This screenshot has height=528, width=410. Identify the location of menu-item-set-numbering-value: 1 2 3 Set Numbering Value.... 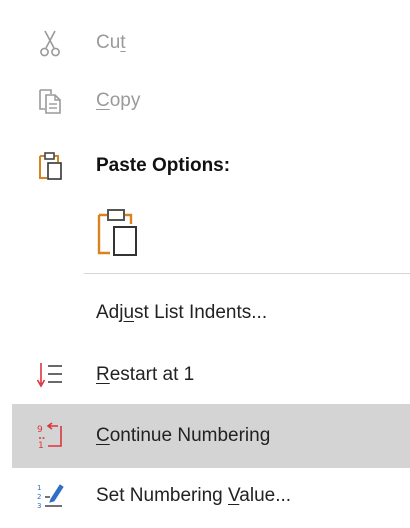
(211, 496).